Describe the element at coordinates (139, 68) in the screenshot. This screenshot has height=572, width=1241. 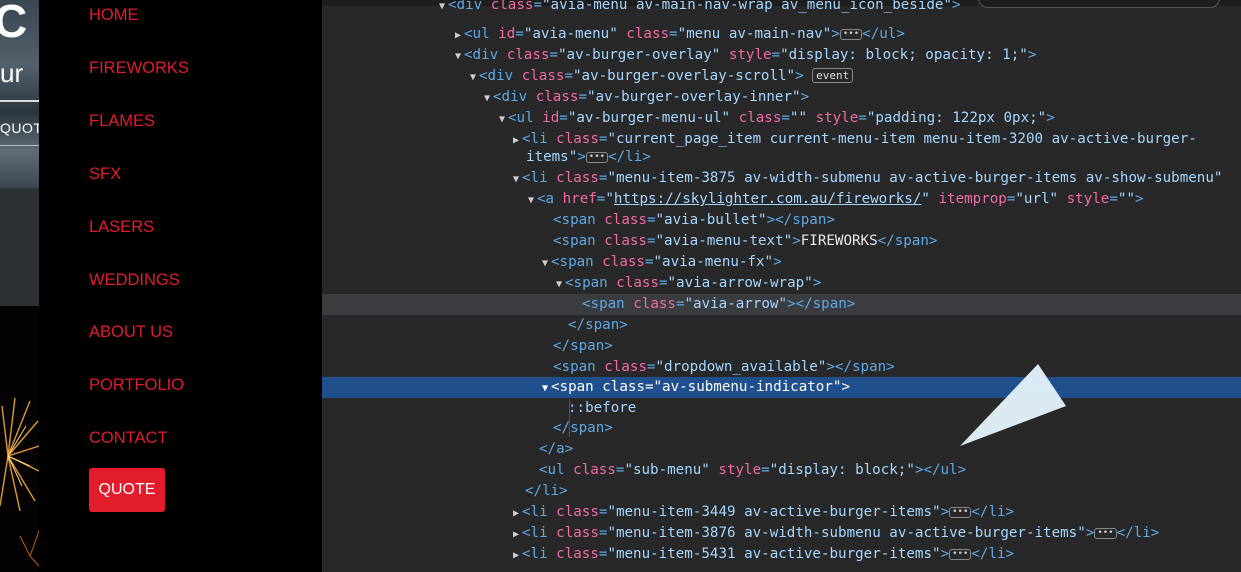
I see `menu-item-fireworks: FIREWORKS` at that location.